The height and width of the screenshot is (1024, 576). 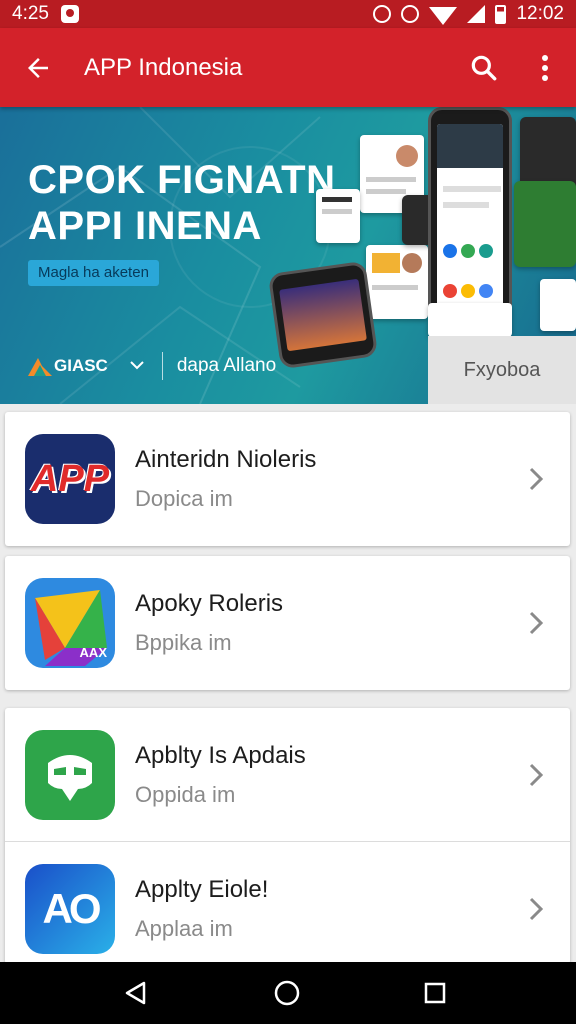 What do you see at coordinates (69, 14) in the screenshot?
I see `notification-icon` at bounding box center [69, 14].